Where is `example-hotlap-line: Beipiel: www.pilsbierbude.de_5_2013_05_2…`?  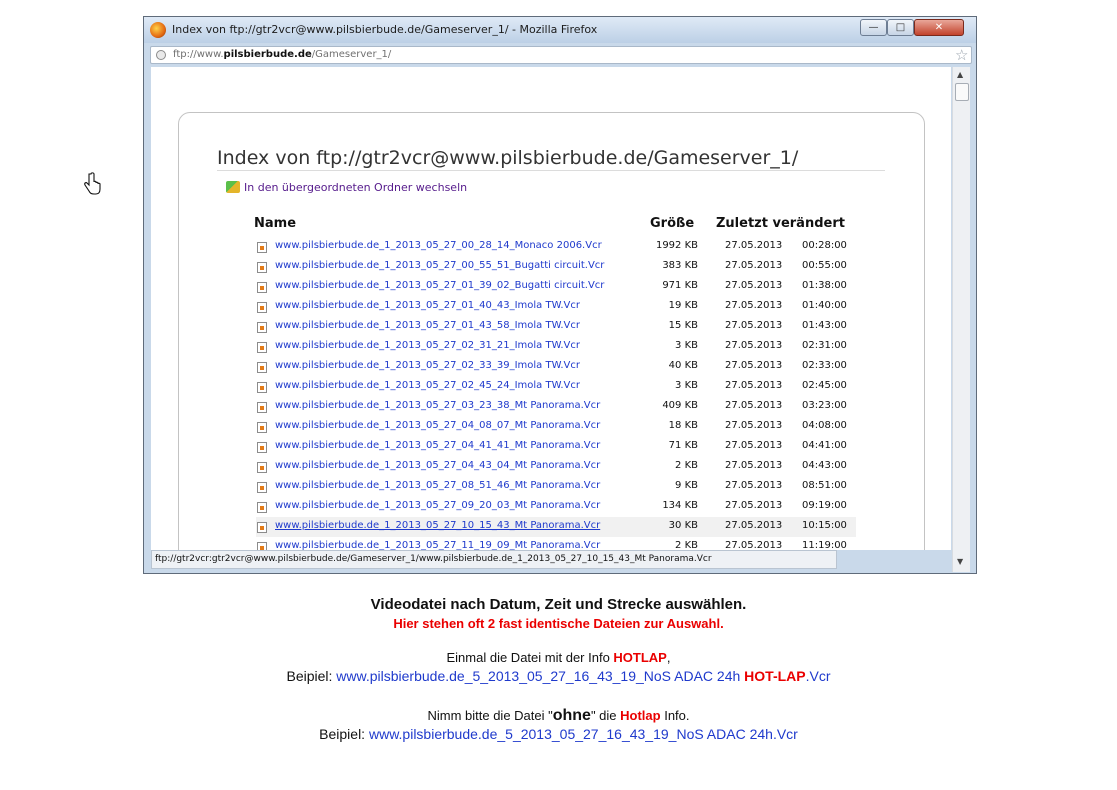 example-hotlap-line: Beipiel: www.pilsbierbude.de_5_2013_05_2… is located at coordinates (558, 676).